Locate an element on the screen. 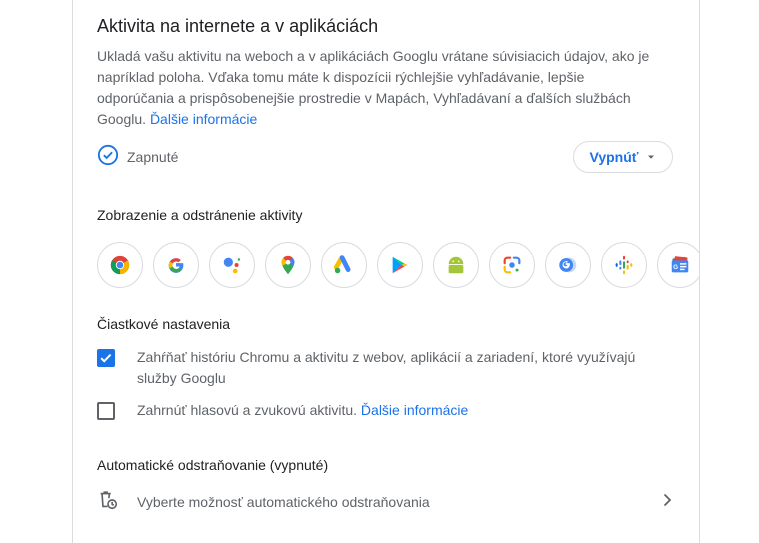 The image size is (759, 543). subsettings-heading: Čiastkové nastavenia is located at coordinates (164, 324).